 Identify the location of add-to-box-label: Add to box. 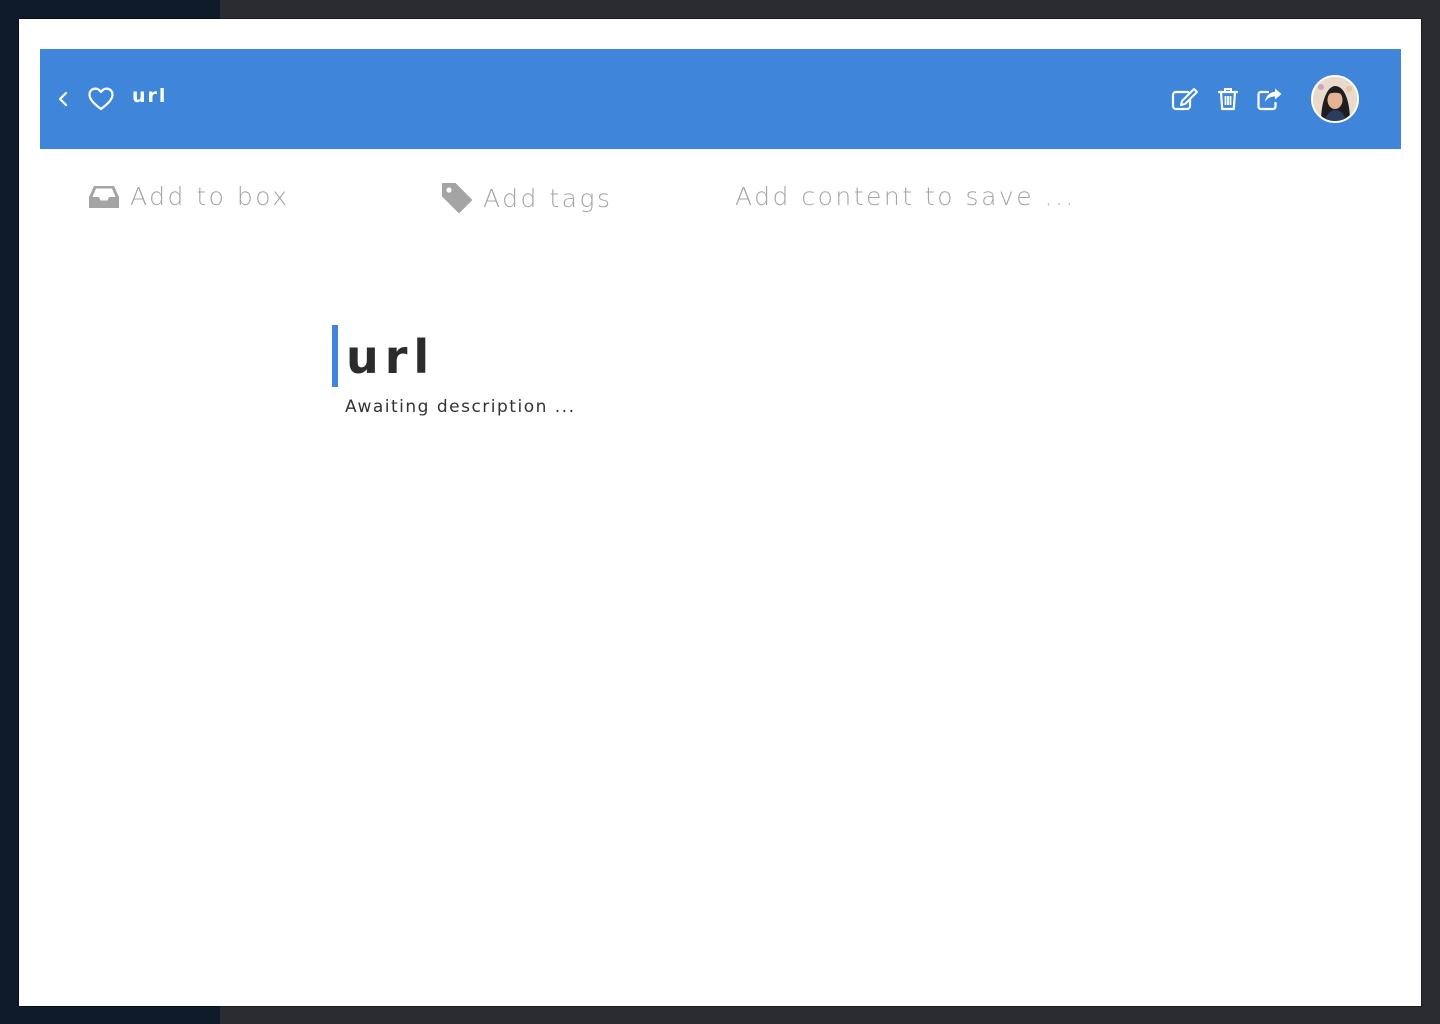
(210, 196).